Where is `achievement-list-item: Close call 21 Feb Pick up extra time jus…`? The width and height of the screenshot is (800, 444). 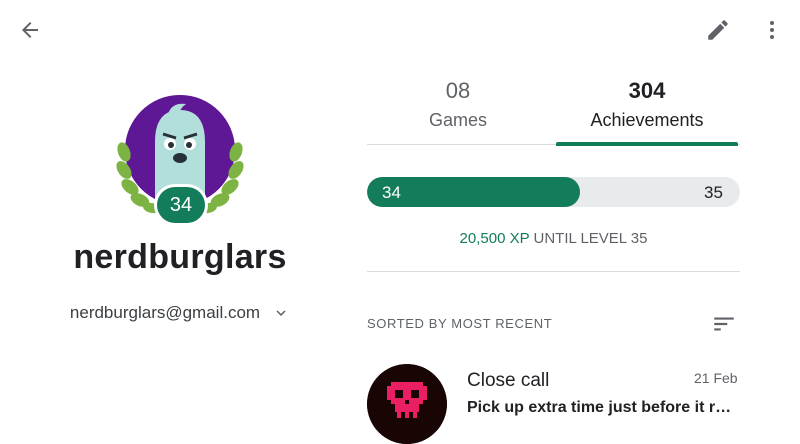 achievement-list-item: Close call 21 Feb Pick up extra time jus… is located at coordinates (553, 403).